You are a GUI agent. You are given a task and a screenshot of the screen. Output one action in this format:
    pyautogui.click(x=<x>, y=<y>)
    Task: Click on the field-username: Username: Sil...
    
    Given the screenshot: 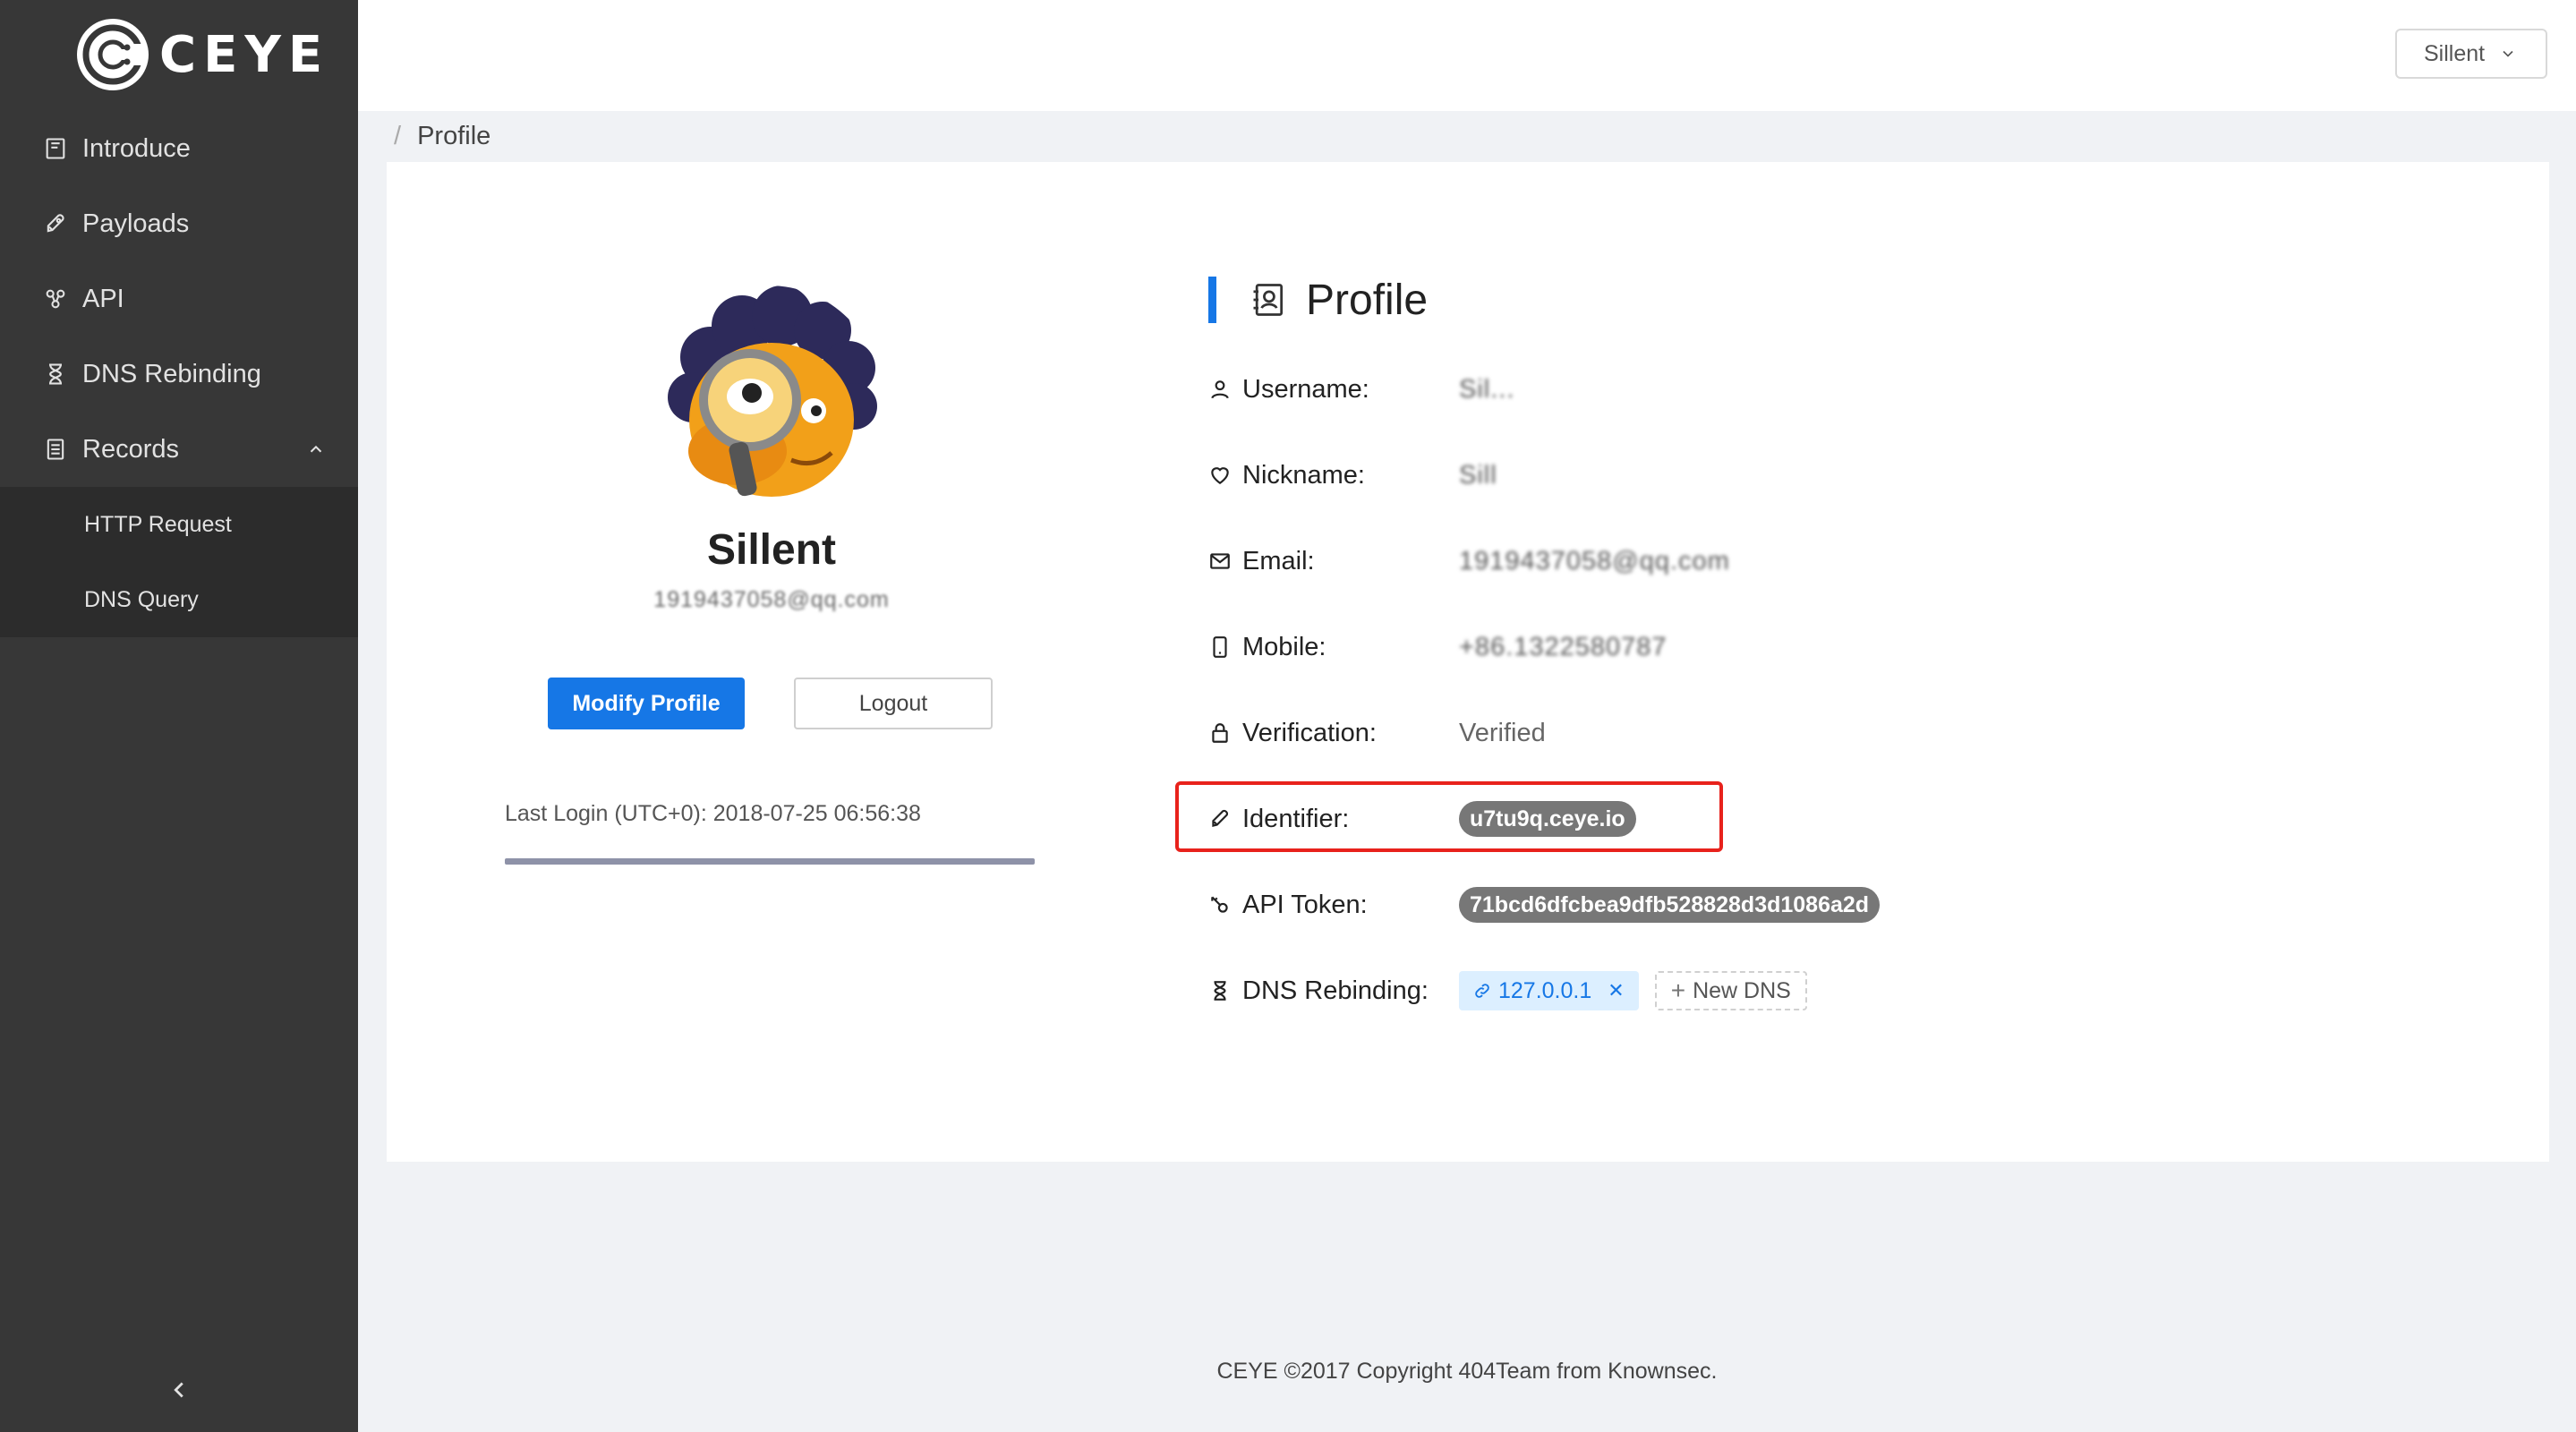 What is the action you would take?
    pyautogui.click(x=1745, y=389)
    